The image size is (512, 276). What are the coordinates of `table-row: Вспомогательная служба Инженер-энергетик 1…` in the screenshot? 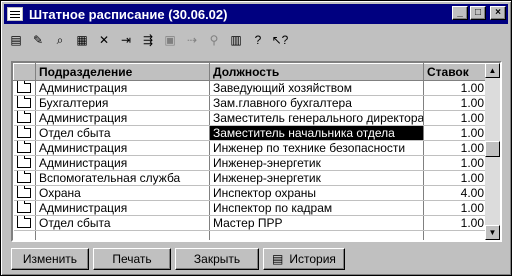 It's located at (250, 178).